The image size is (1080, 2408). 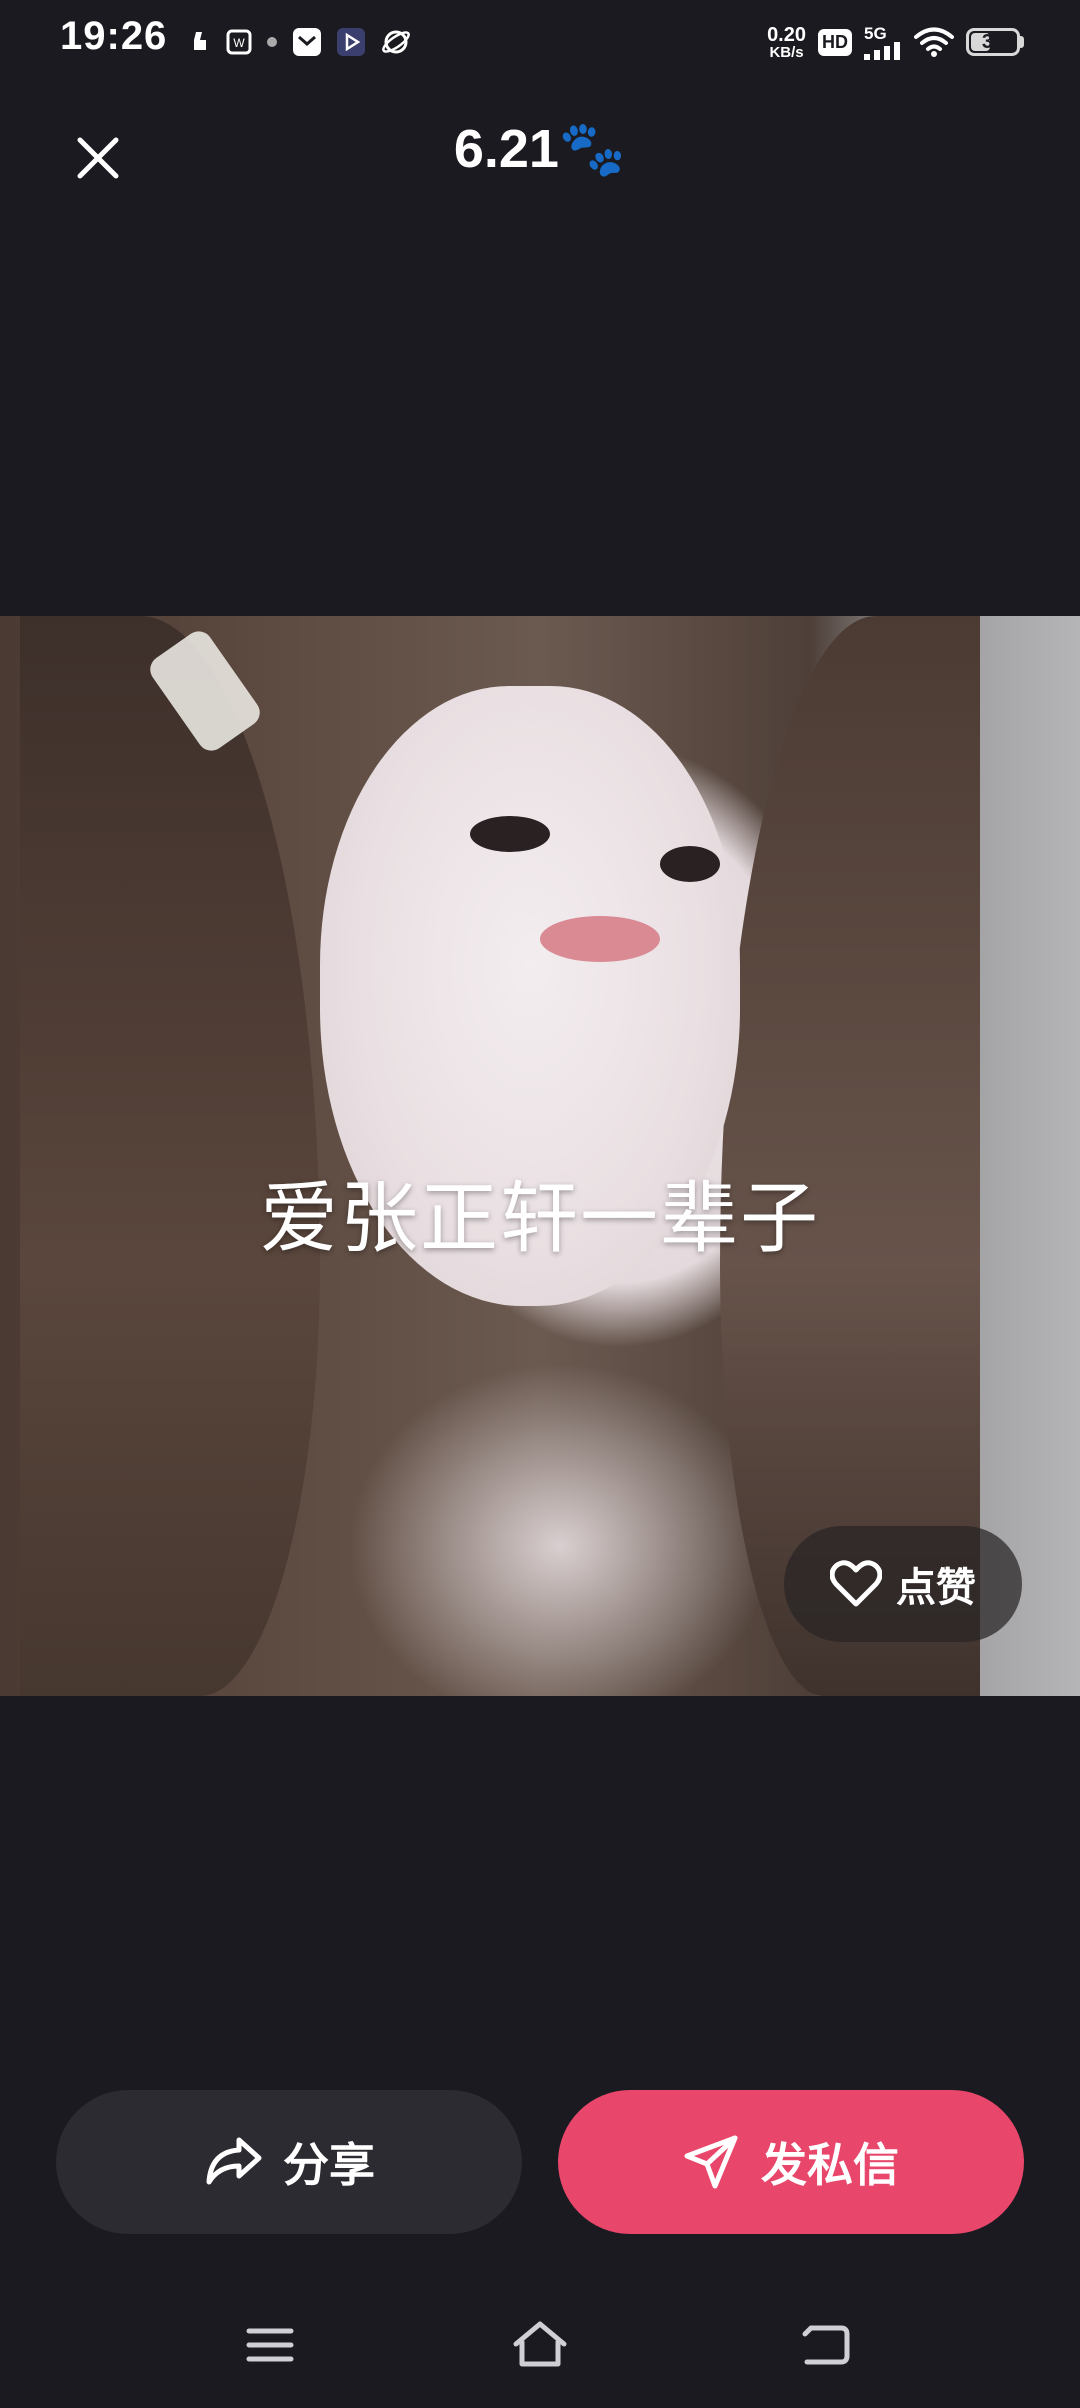 I want to click on system-nav-bar, so click(x=540, y=2345).